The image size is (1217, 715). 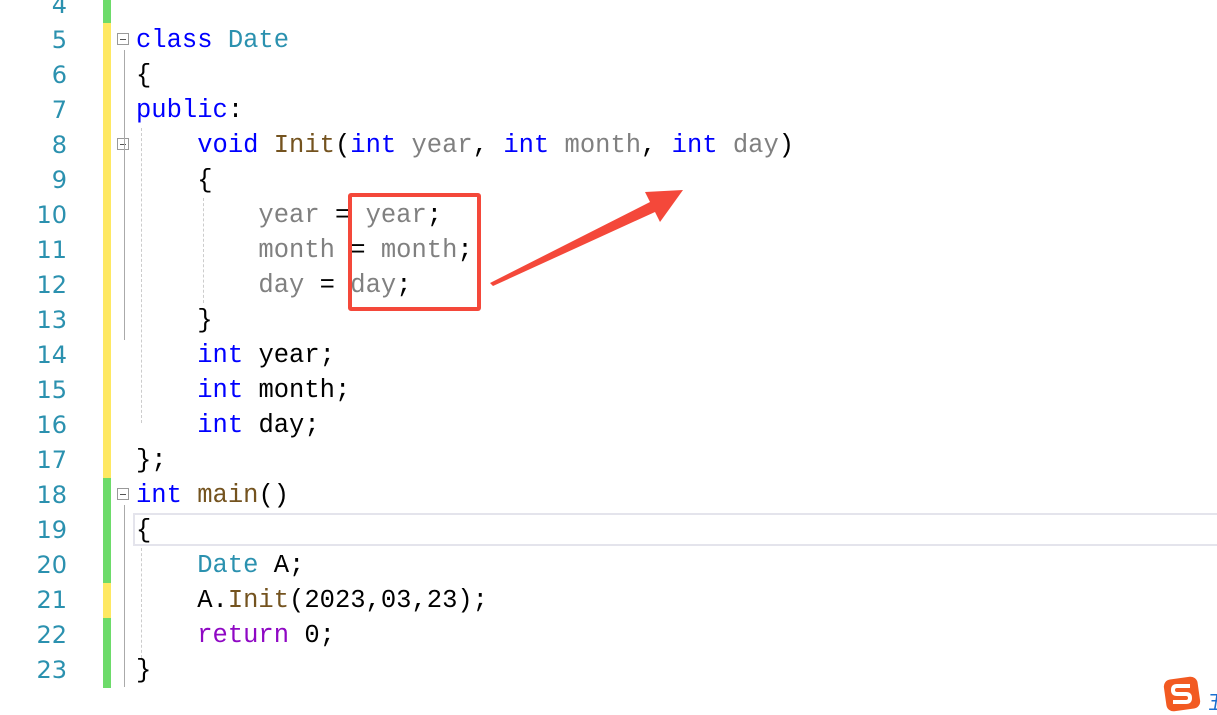 I want to click on arrow-icon, so click(x=586, y=238).